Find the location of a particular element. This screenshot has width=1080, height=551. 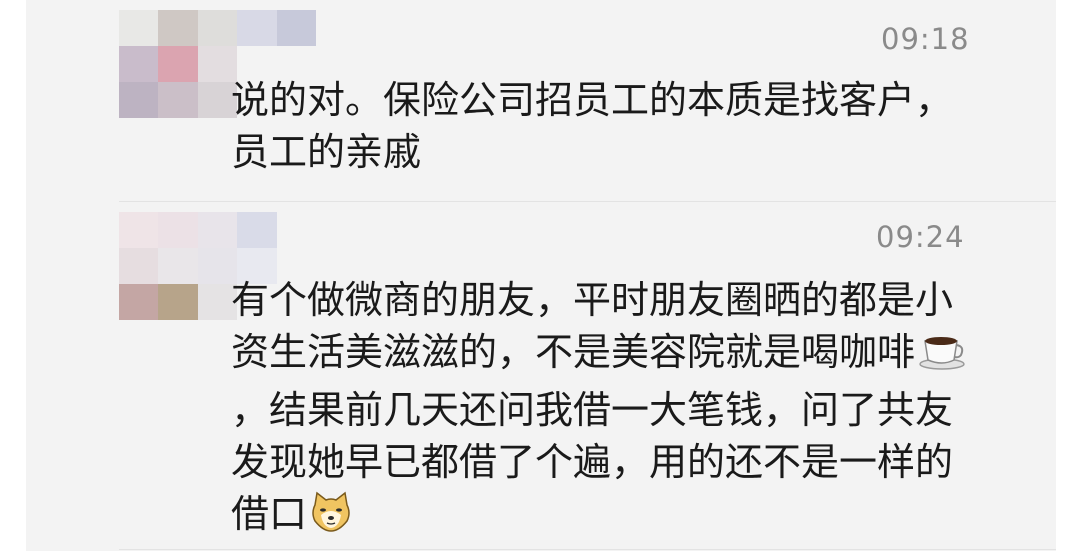

comment-time: 09:24 is located at coordinates (920, 237).